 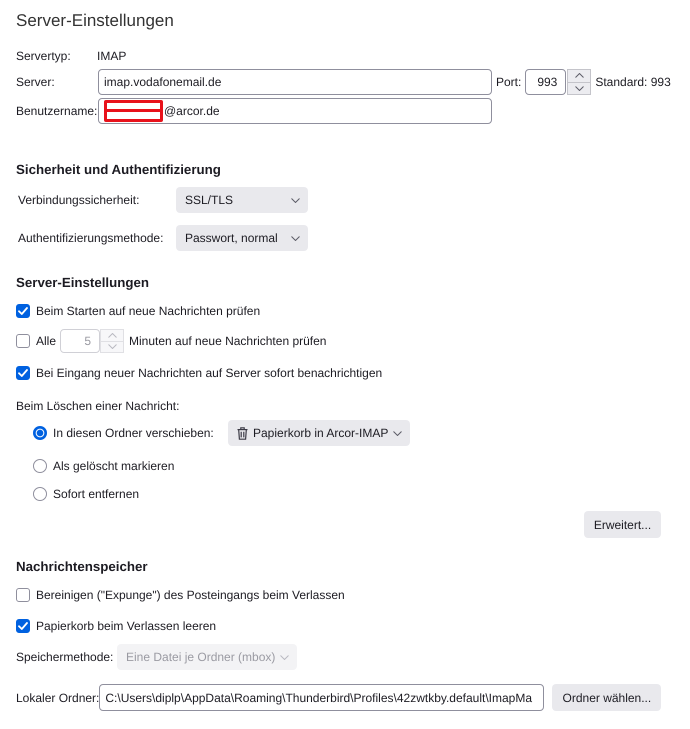 What do you see at coordinates (78, 200) in the screenshot?
I see `field-label: Verbindungssicherheit:` at bounding box center [78, 200].